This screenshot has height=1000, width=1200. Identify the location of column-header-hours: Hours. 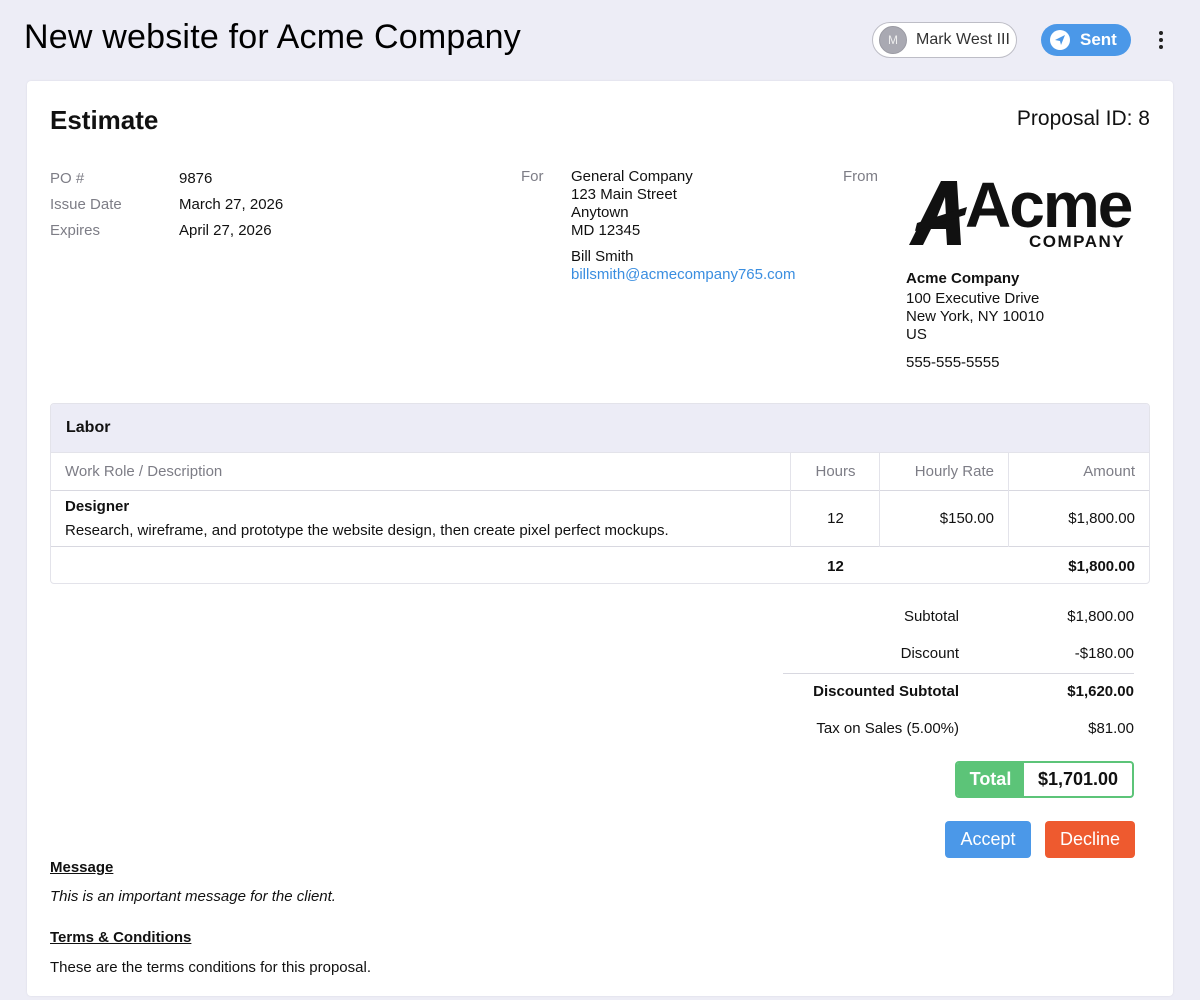
(835, 471).